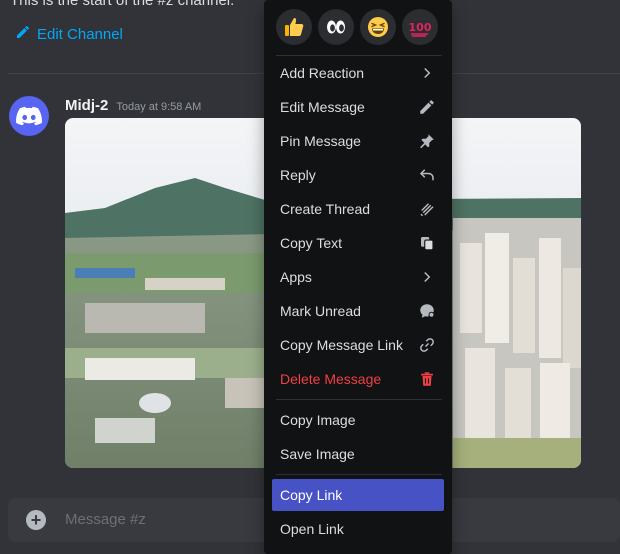 The image size is (620, 554). What do you see at coordinates (311, 243) in the screenshot?
I see `menu-item-label: Copy Text` at bounding box center [311, 243].